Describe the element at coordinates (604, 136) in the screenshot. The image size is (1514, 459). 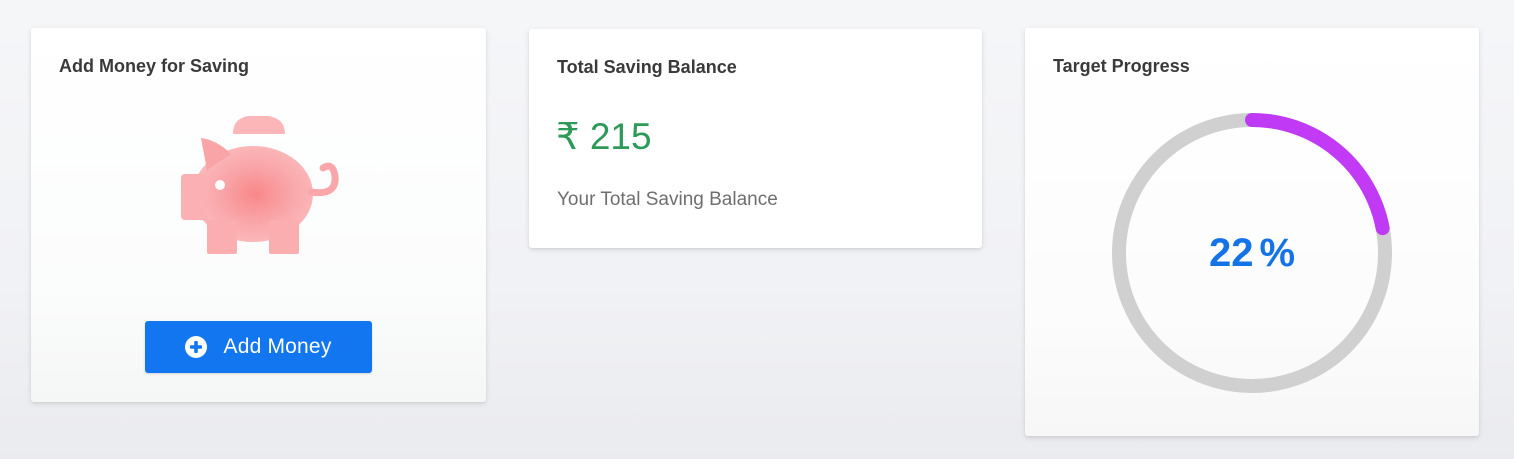
I see `balance-amount: ₹ 215` at that location.